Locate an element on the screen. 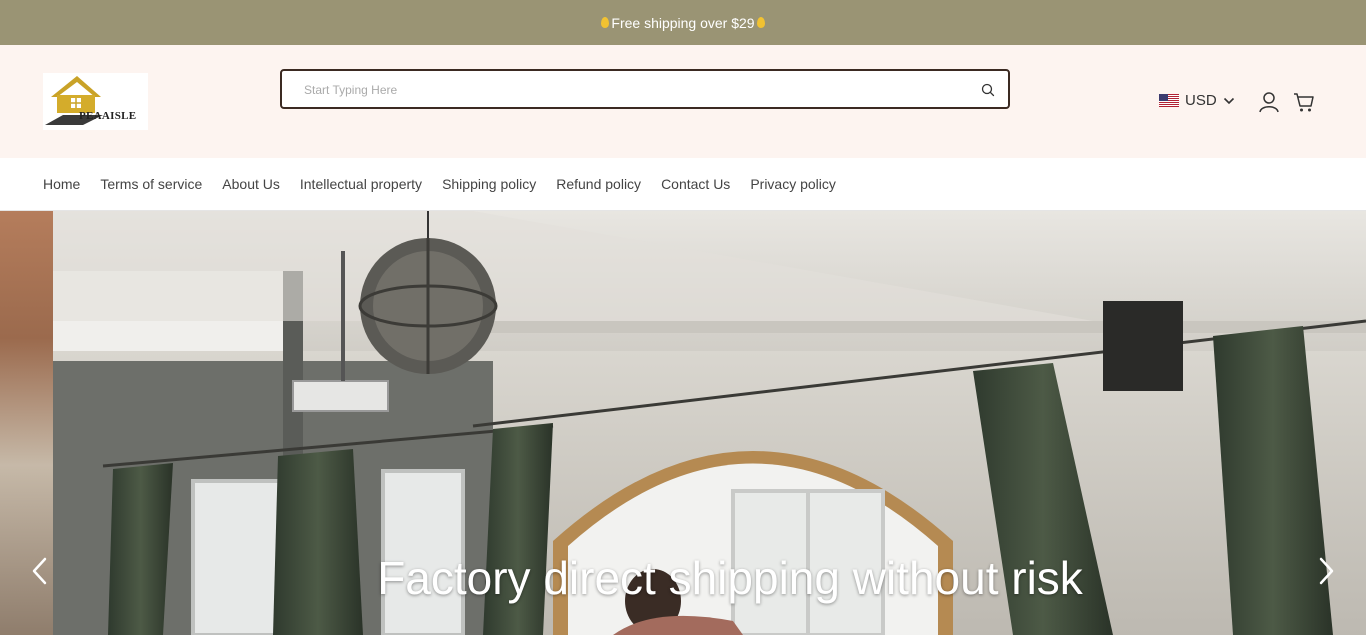 Image resolution: width=1366 pixels, height=635 pixels. announcement-bar: Free shipping over $29 is located at coordinates (683, 22).